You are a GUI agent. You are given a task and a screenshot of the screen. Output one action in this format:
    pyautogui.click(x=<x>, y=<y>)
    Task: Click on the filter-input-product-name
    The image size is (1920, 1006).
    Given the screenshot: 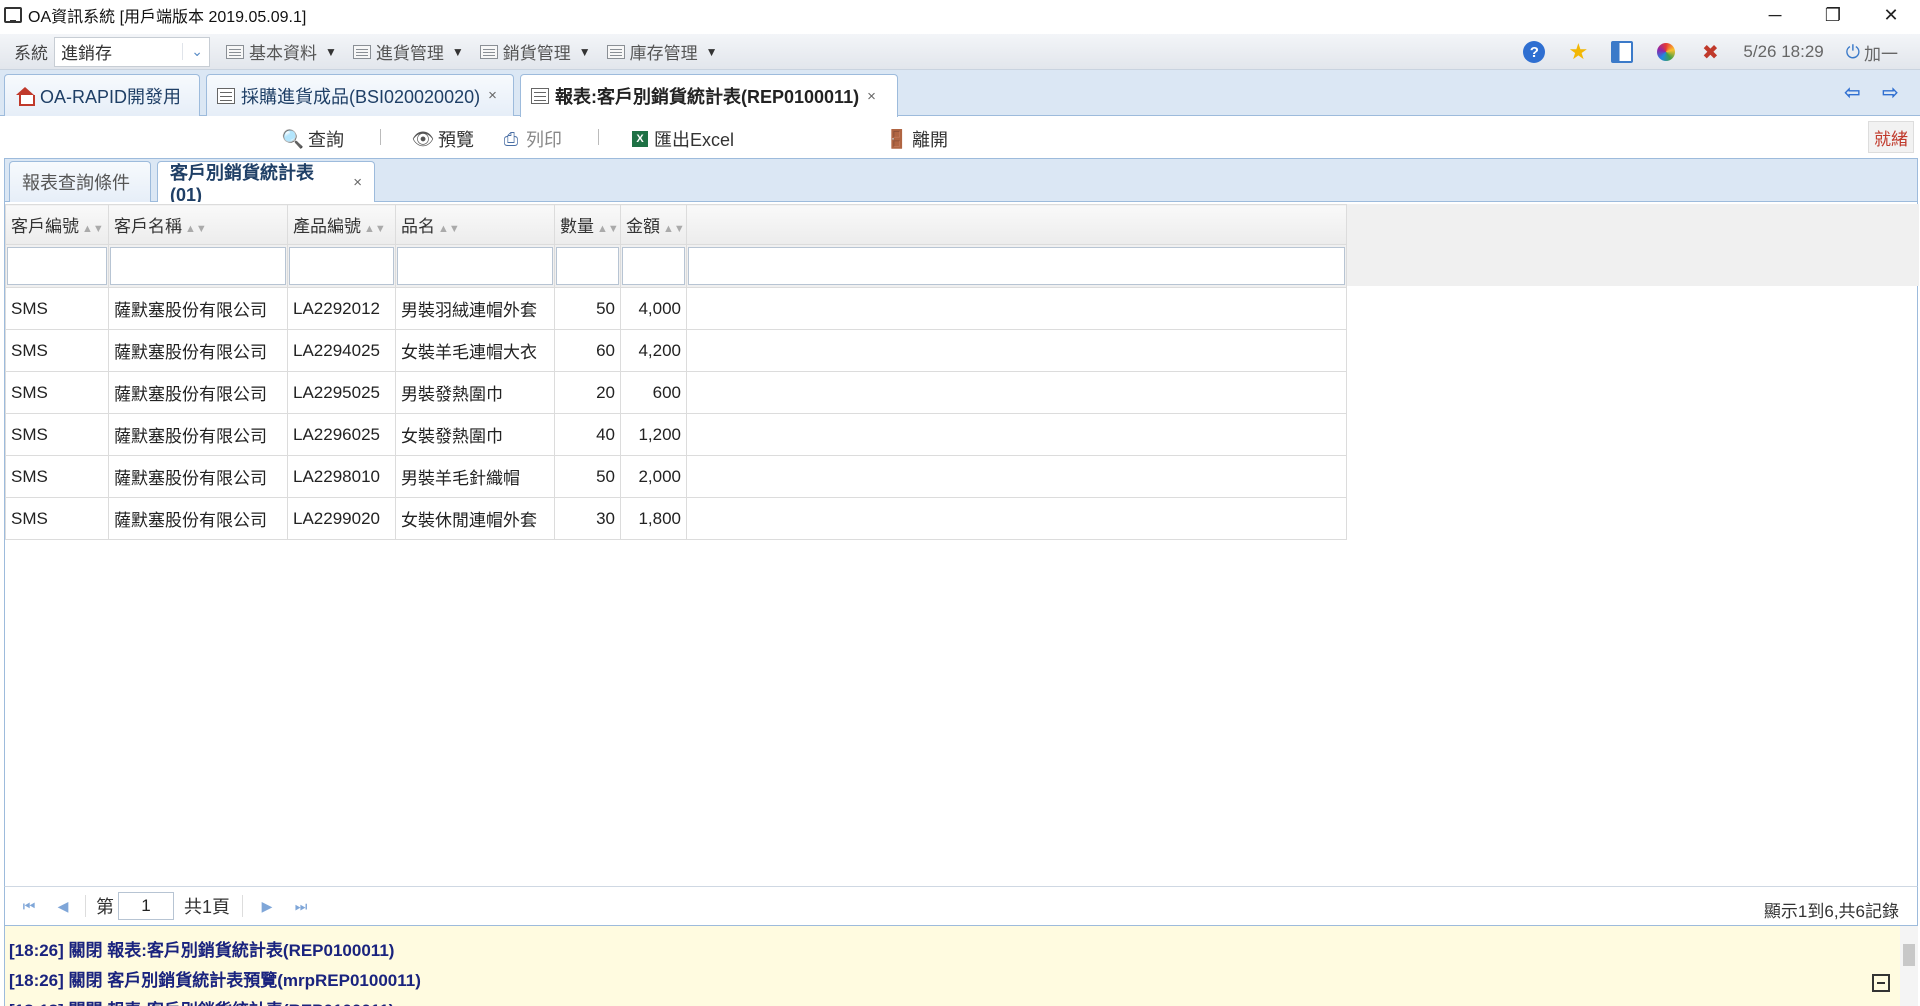 What is the action you would take?
    pyautogui.click(x=475, y=266)
    